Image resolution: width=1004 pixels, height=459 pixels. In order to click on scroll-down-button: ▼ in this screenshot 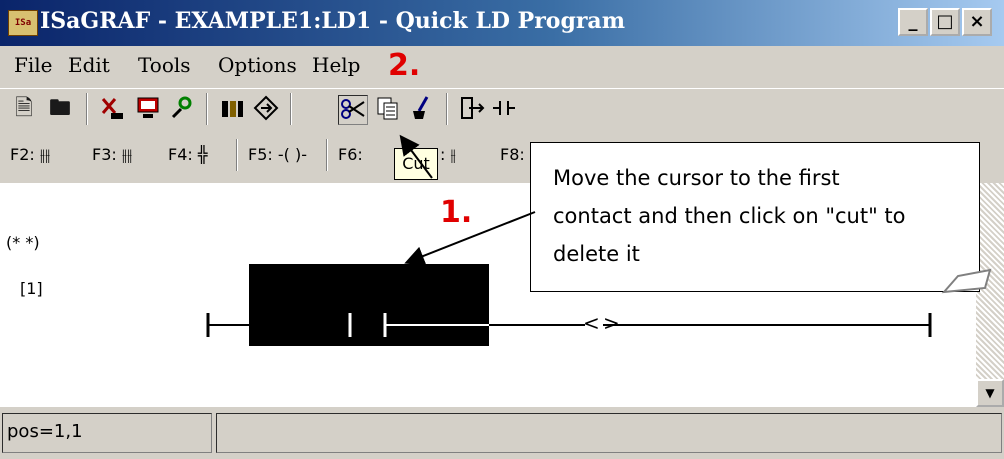, I will do `click(990, 393)`.